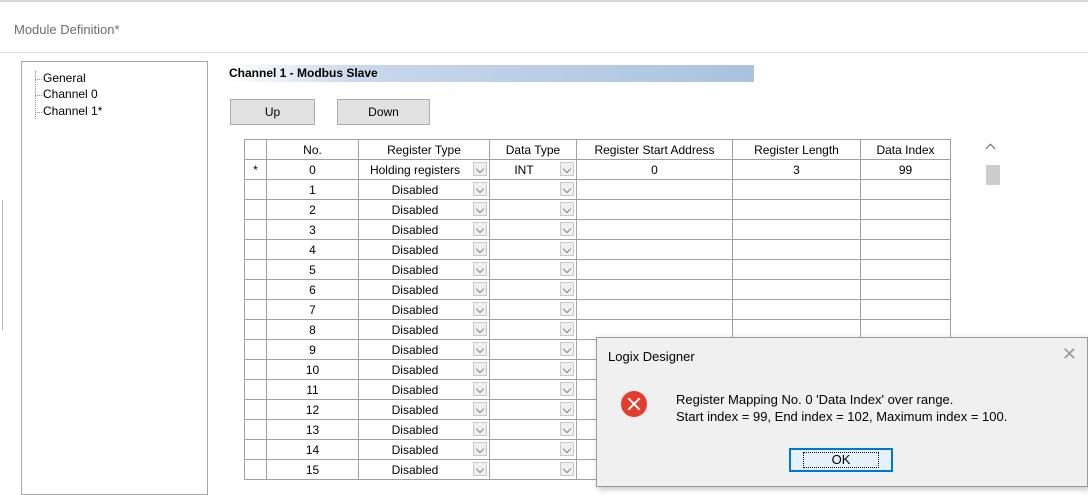 This screenshot has height=495, width=1088. Describe the element at coordinates (654, 169) in the screenshot. I see `cell-start-address: 0` at that location.